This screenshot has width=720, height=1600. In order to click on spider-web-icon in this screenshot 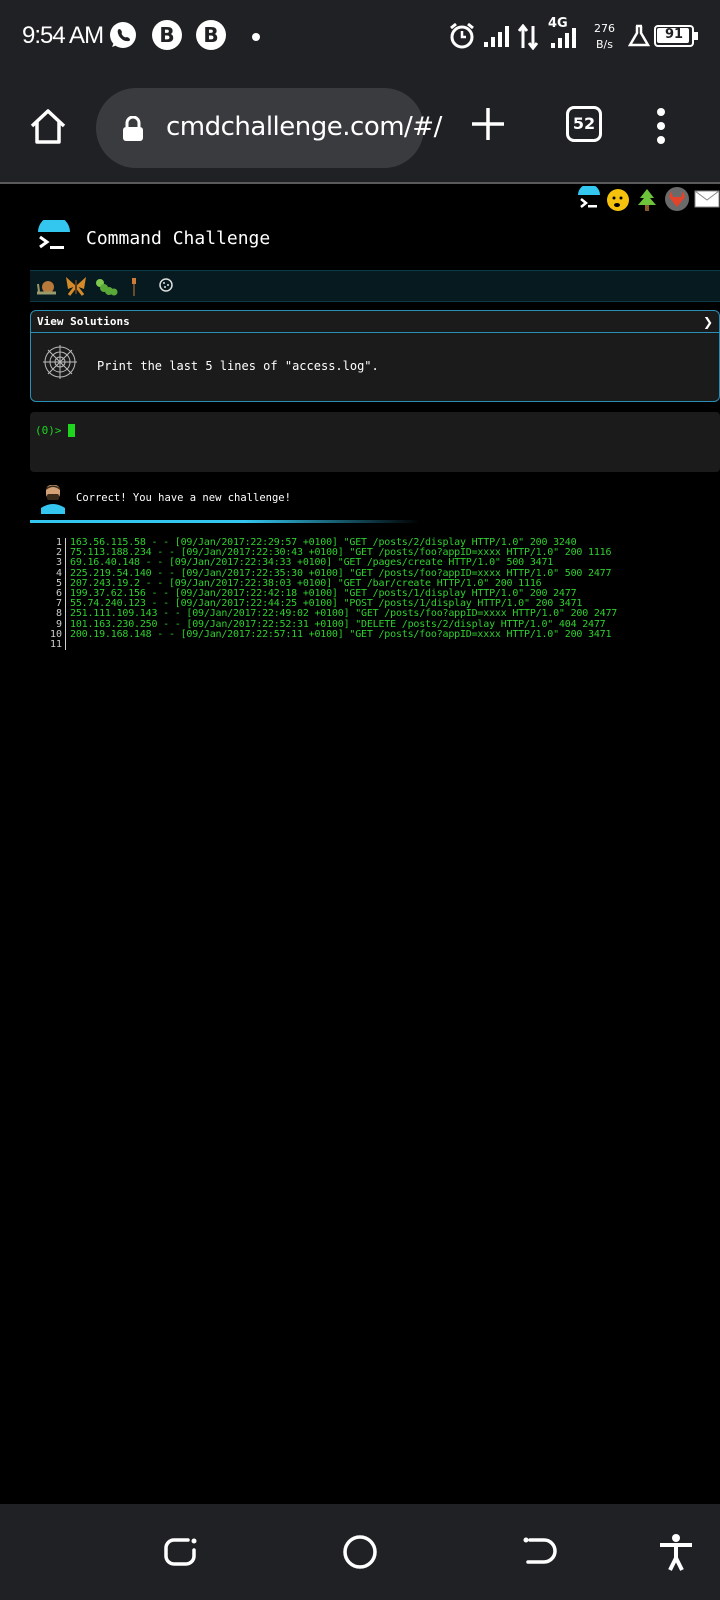, I will do `click(60, 362)`.